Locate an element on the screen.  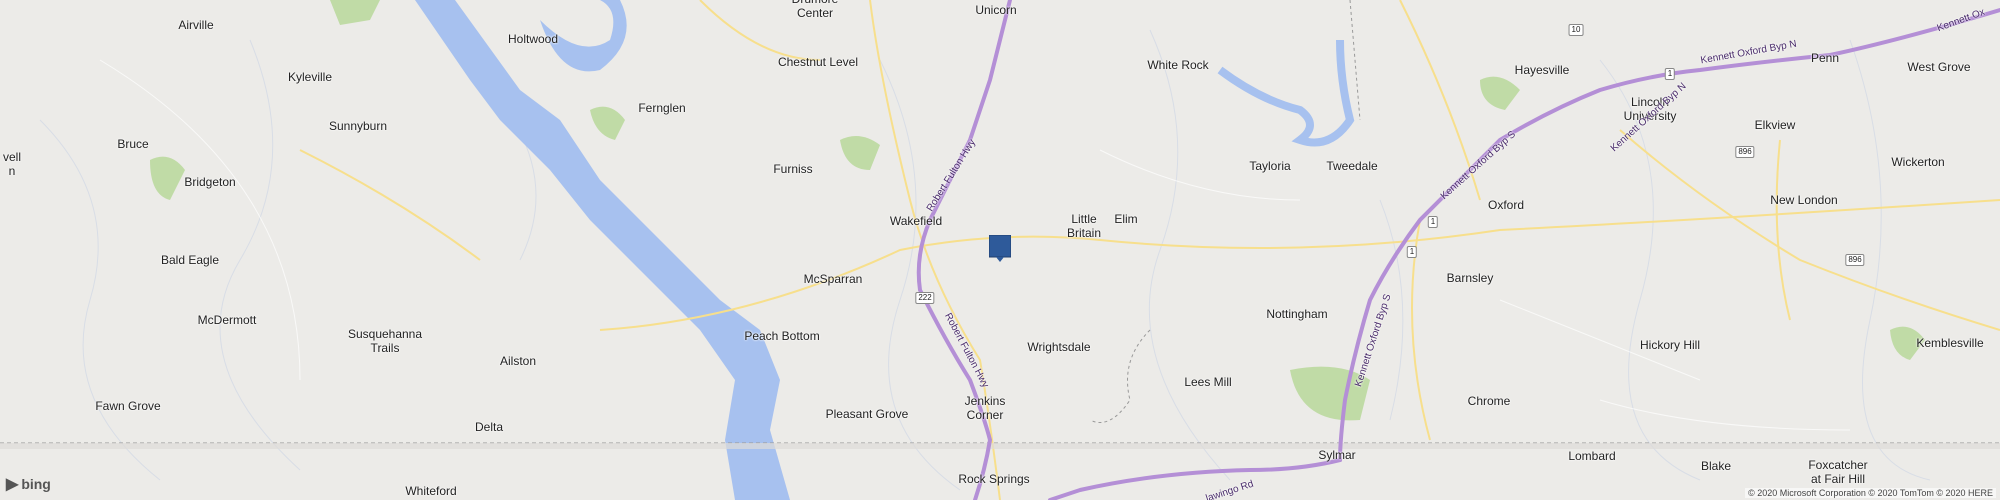
place-label-fernglen: Fernglen is located at coordinates (662, 108).